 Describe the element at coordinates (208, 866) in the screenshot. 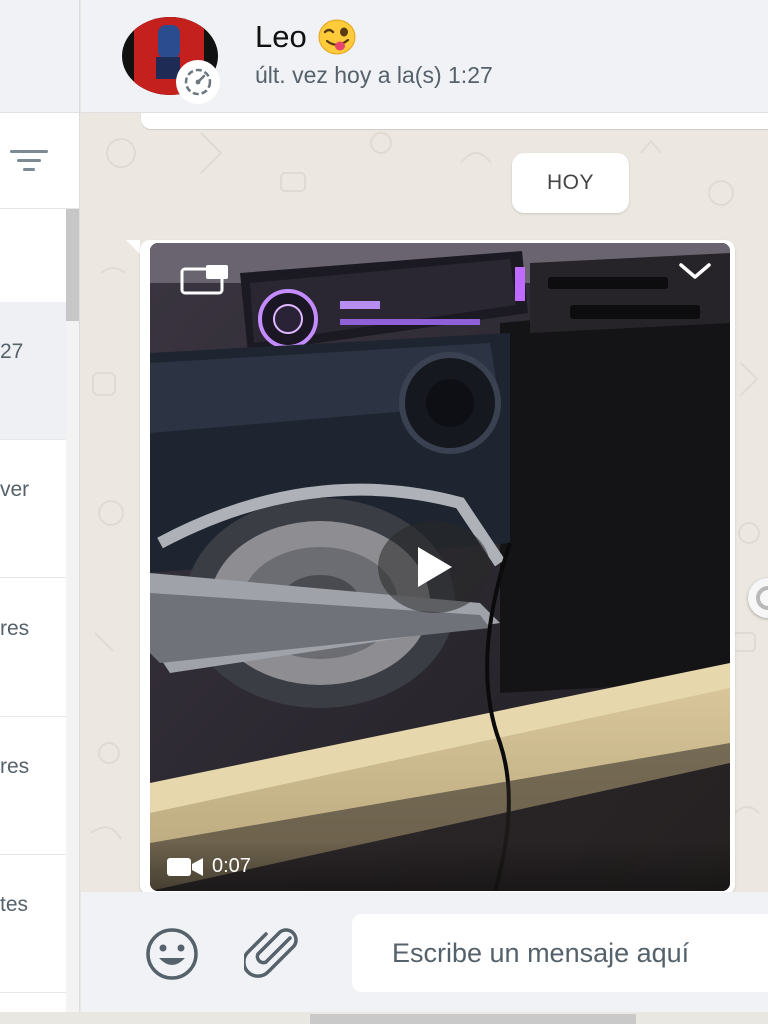

I see `video-duration-label: 0:07` at that location.